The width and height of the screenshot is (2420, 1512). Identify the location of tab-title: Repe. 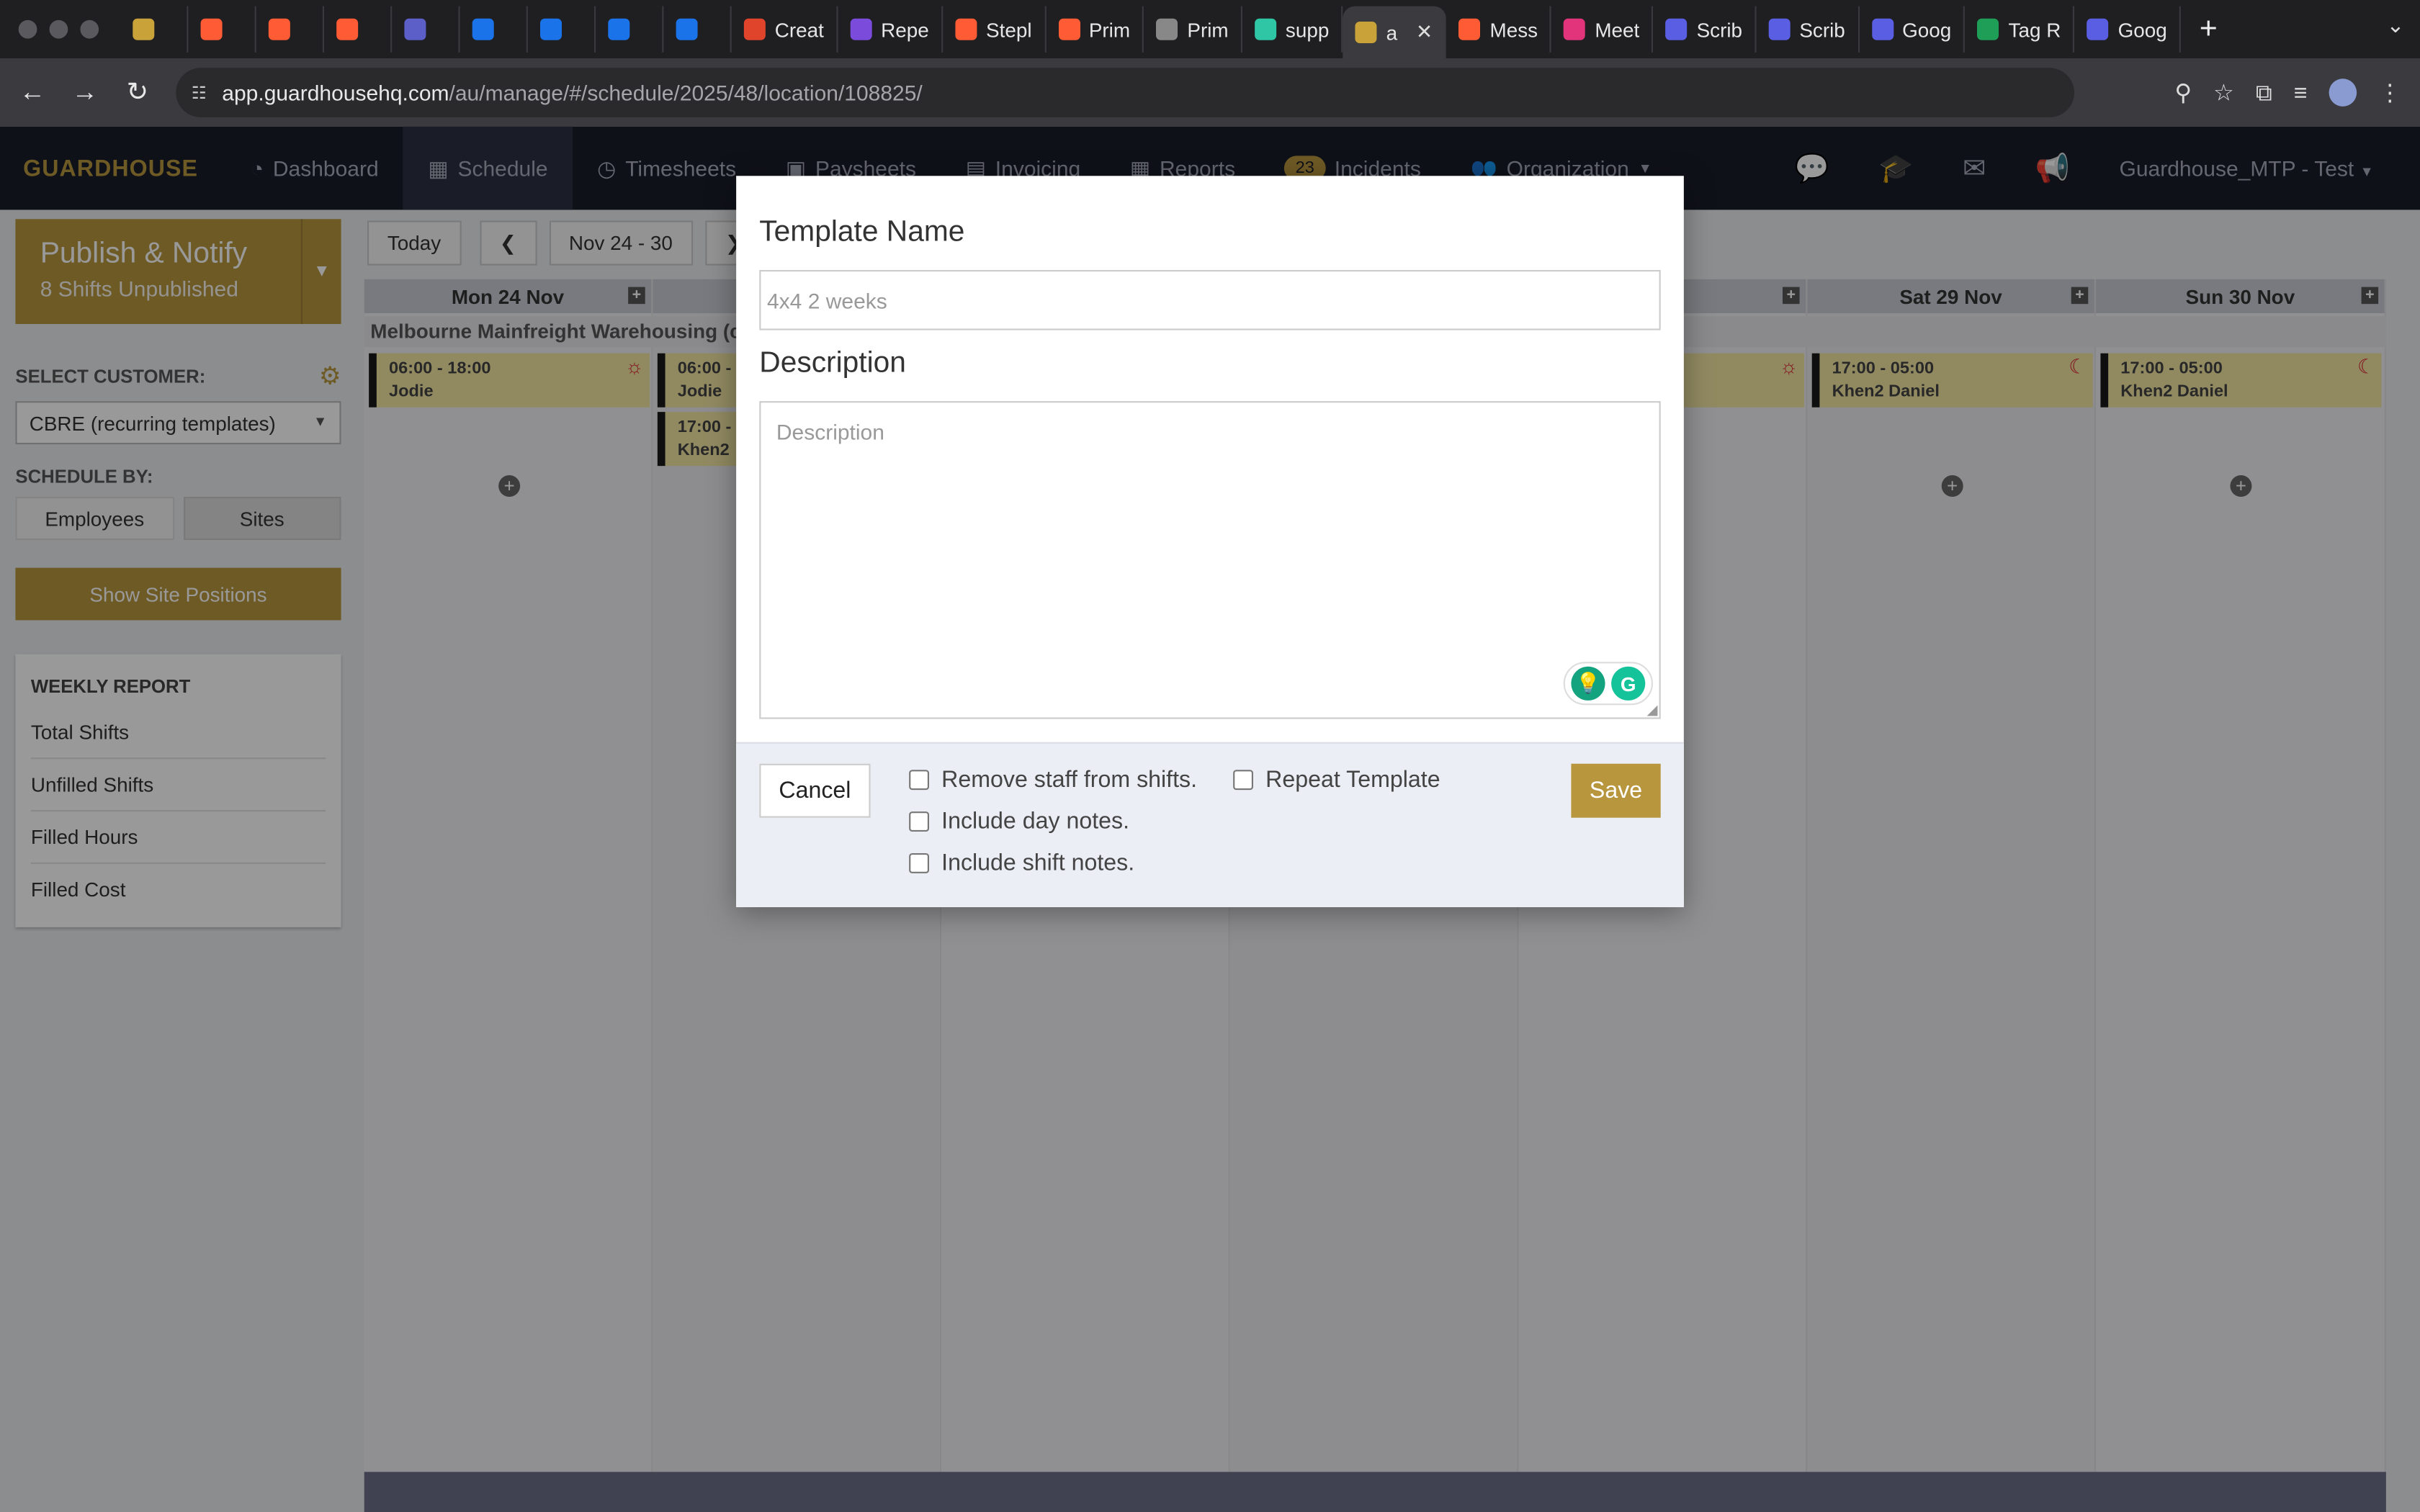
(905, 29).